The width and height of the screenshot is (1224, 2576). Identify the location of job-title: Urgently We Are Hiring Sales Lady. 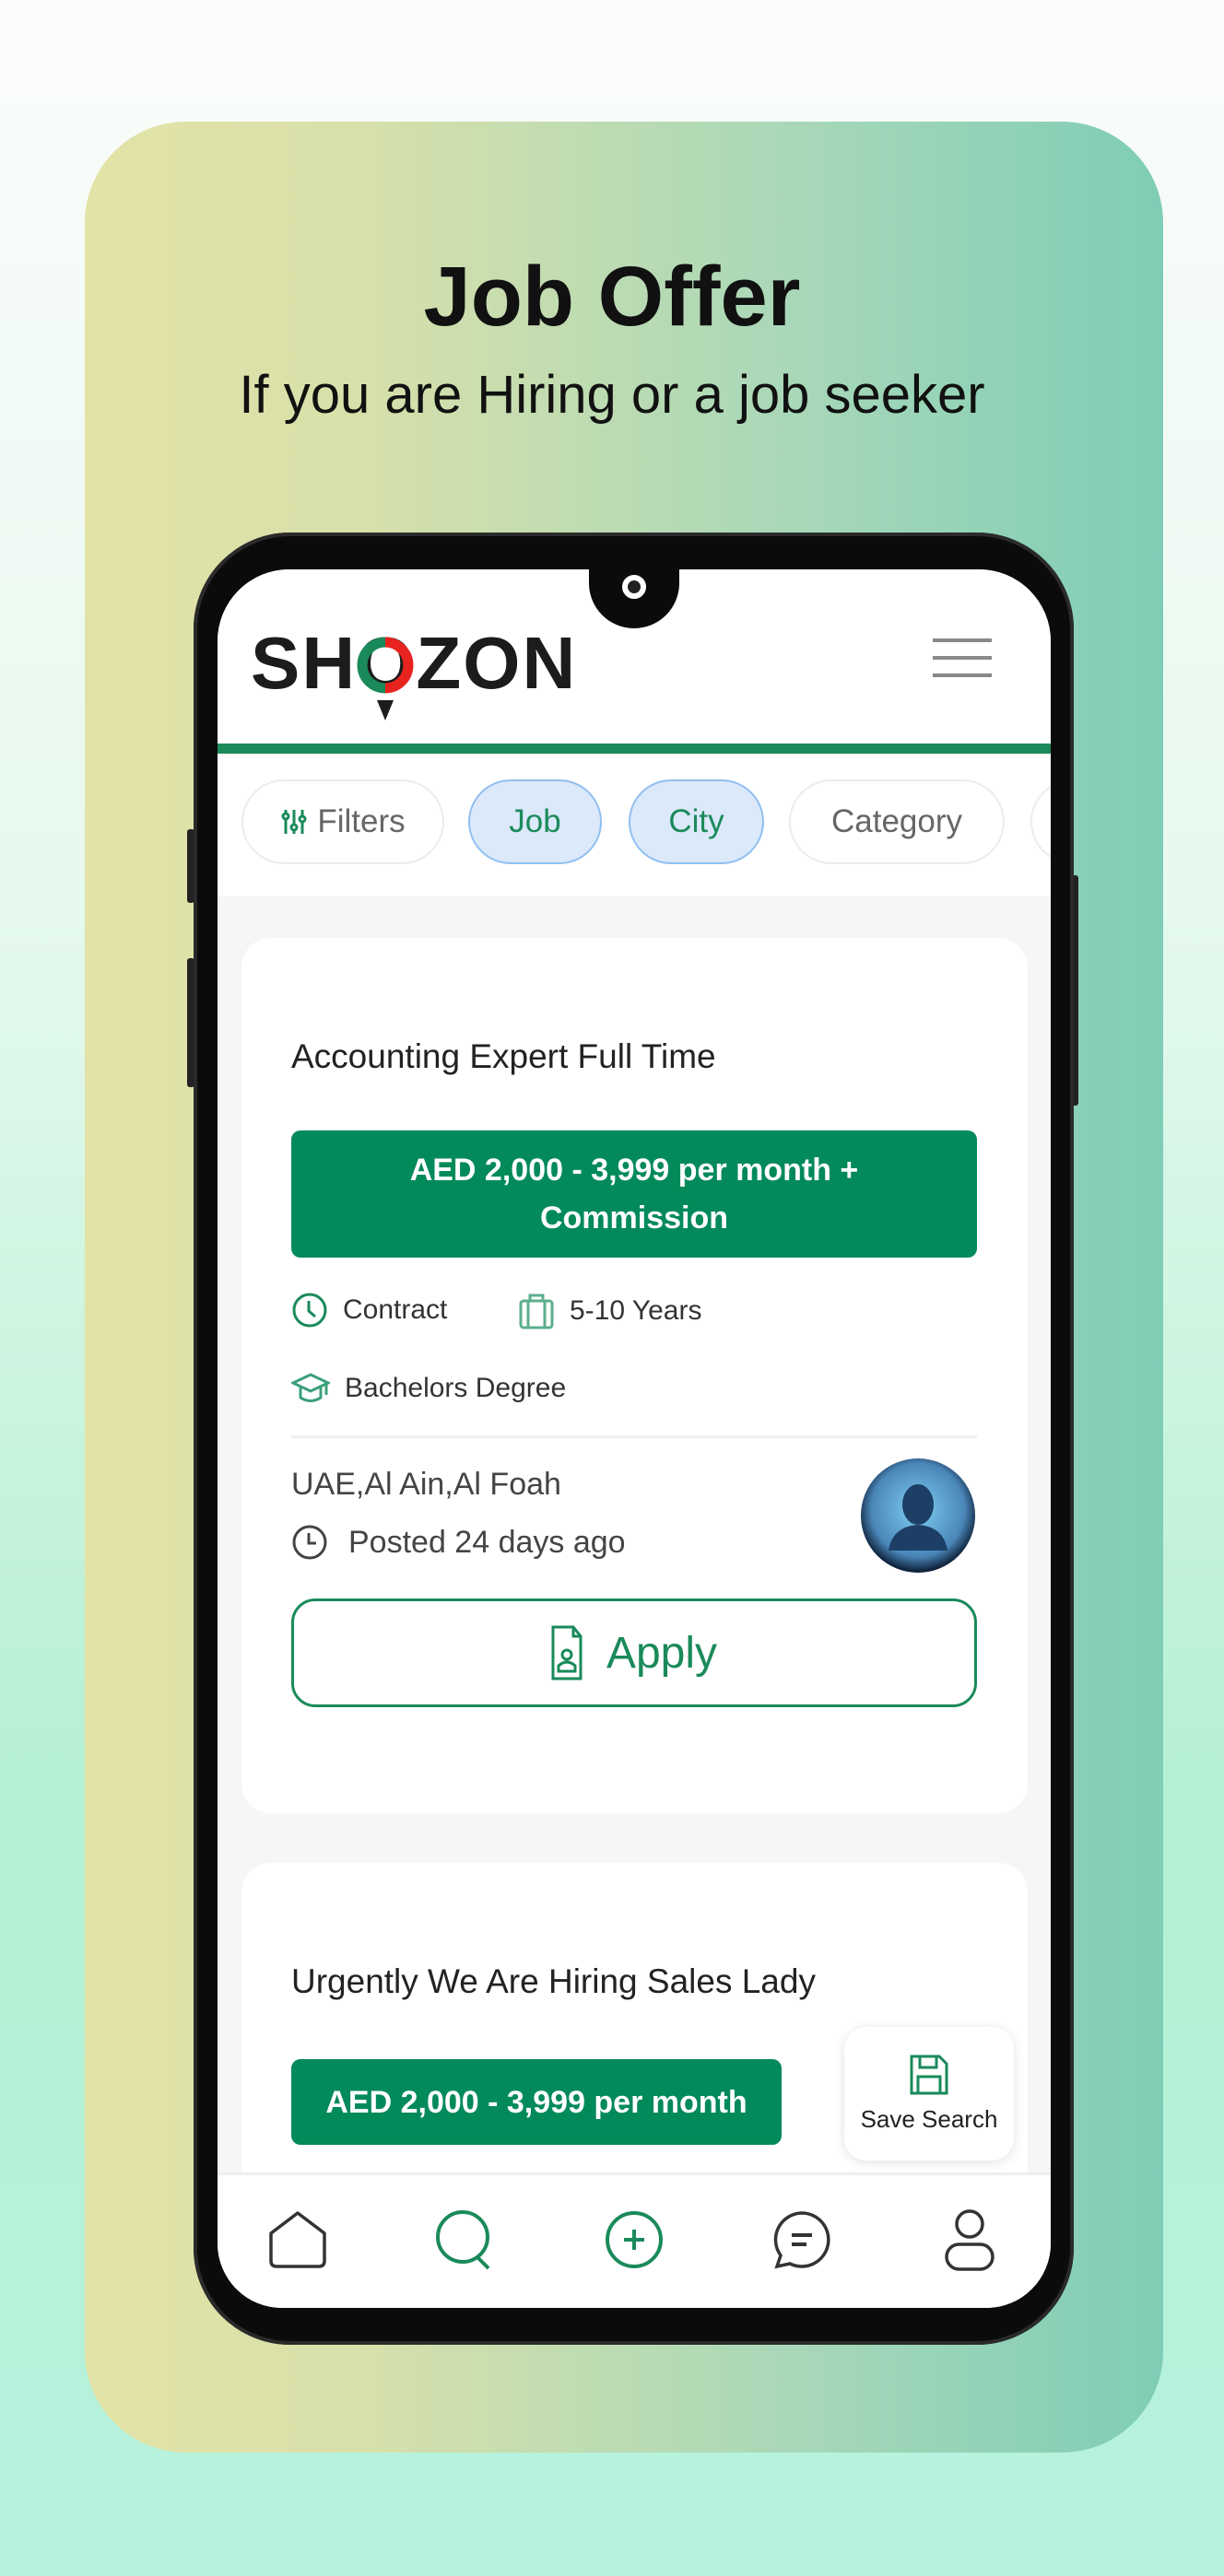
(553, 1981).